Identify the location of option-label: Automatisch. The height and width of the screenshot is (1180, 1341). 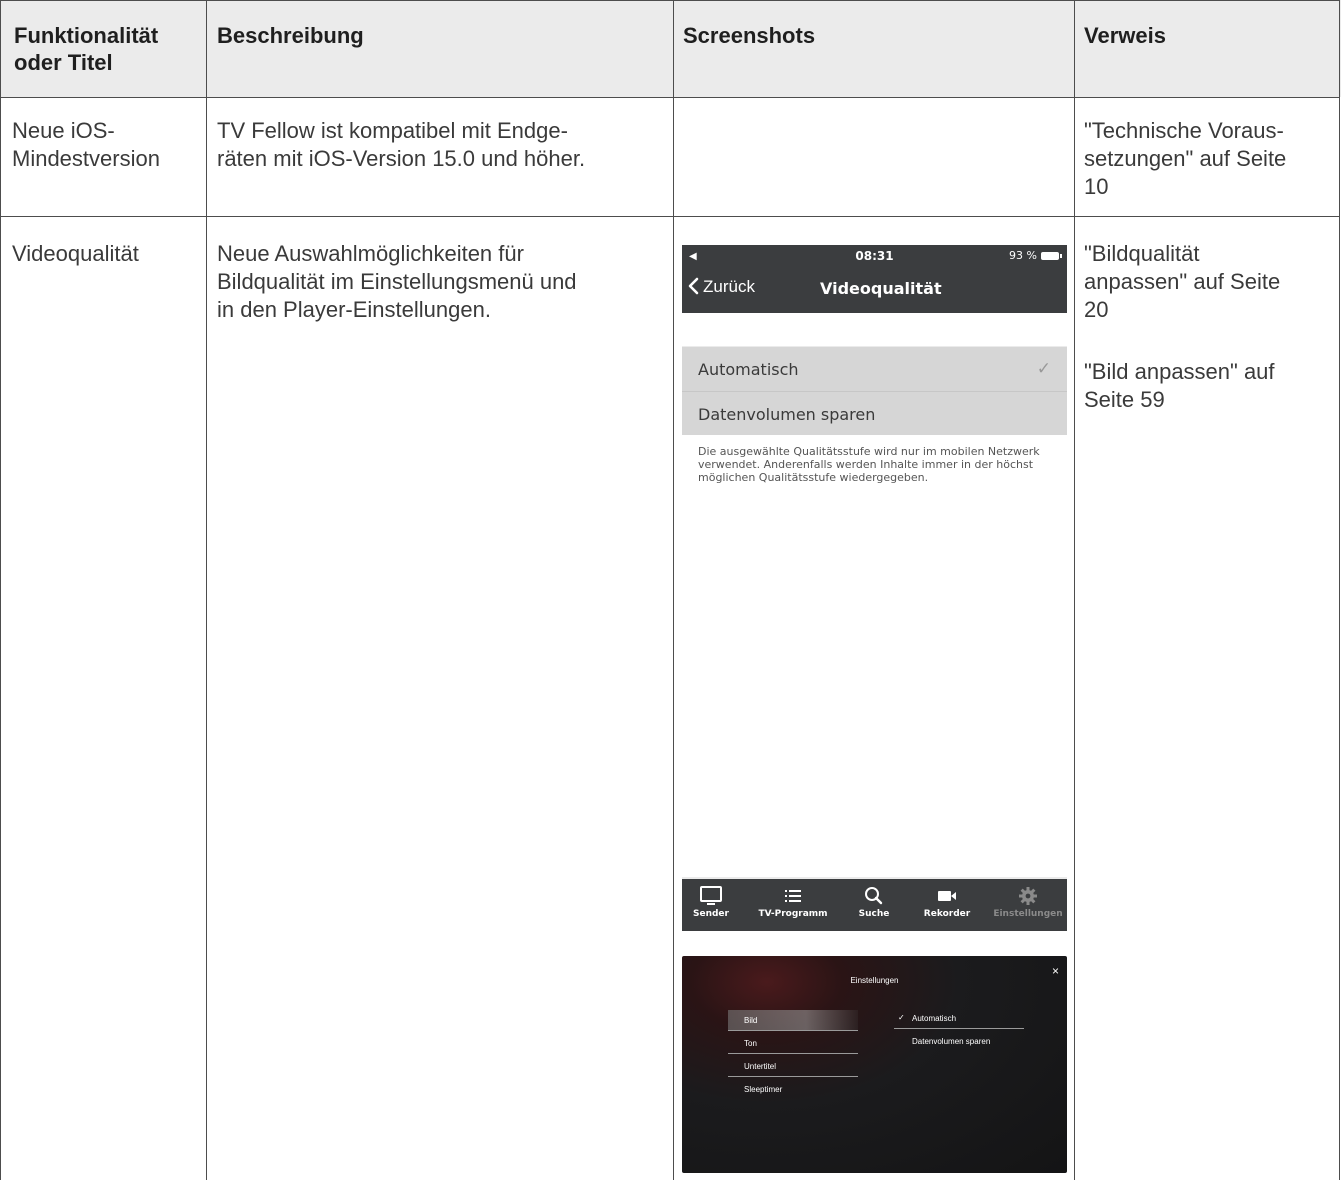
(748, 369).